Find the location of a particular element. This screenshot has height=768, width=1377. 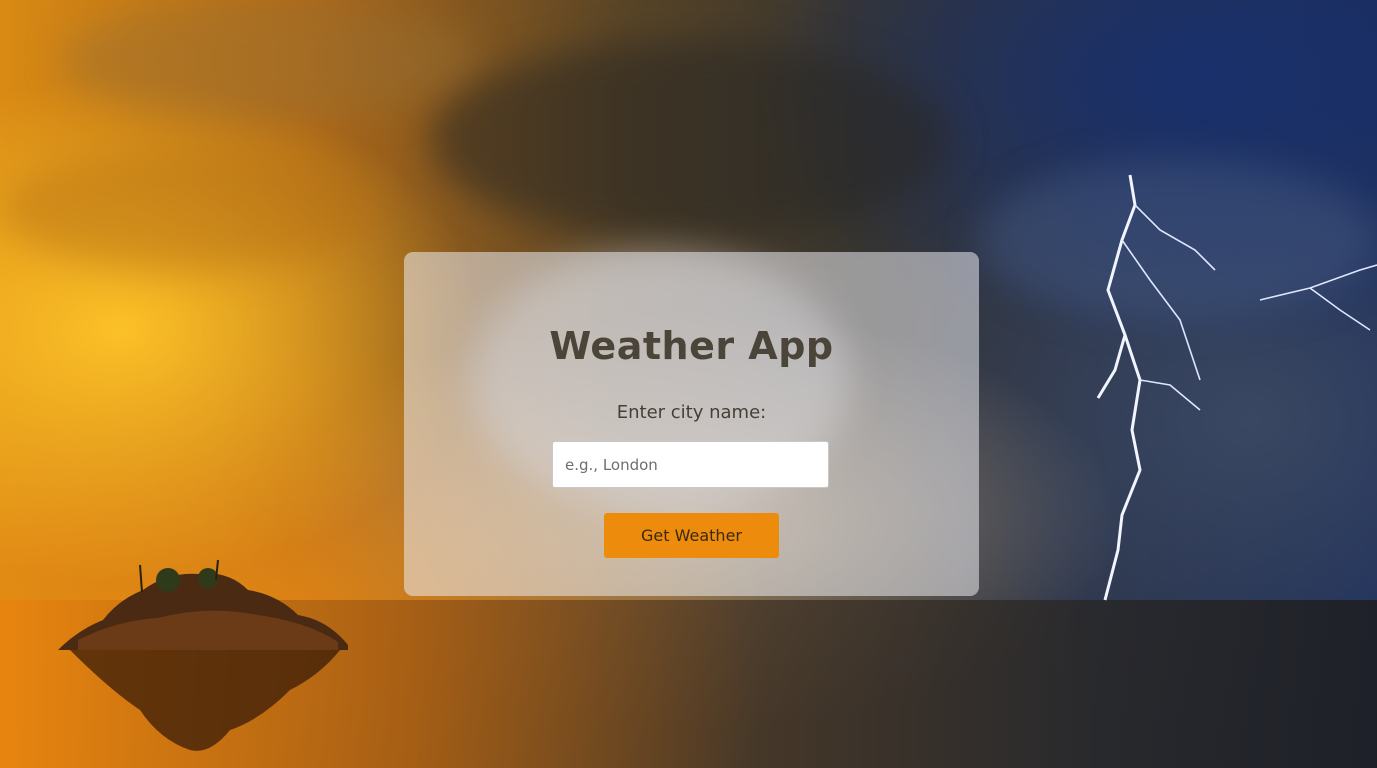

city-input-label: Enter city name: is located at coordinates (691, 412).